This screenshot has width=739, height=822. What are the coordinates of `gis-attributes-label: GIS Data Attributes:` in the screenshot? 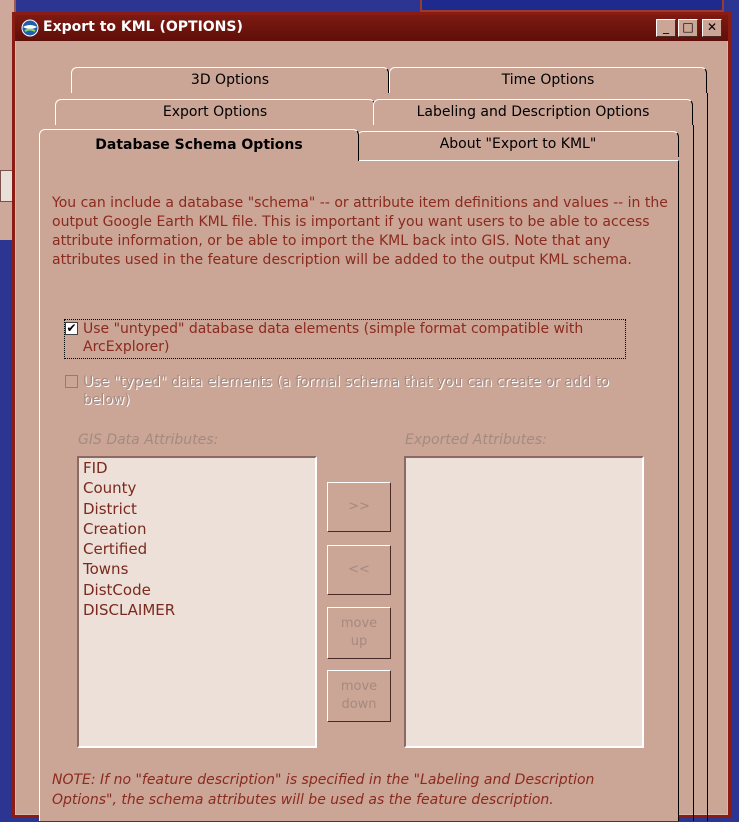 It's located at (148, 440).